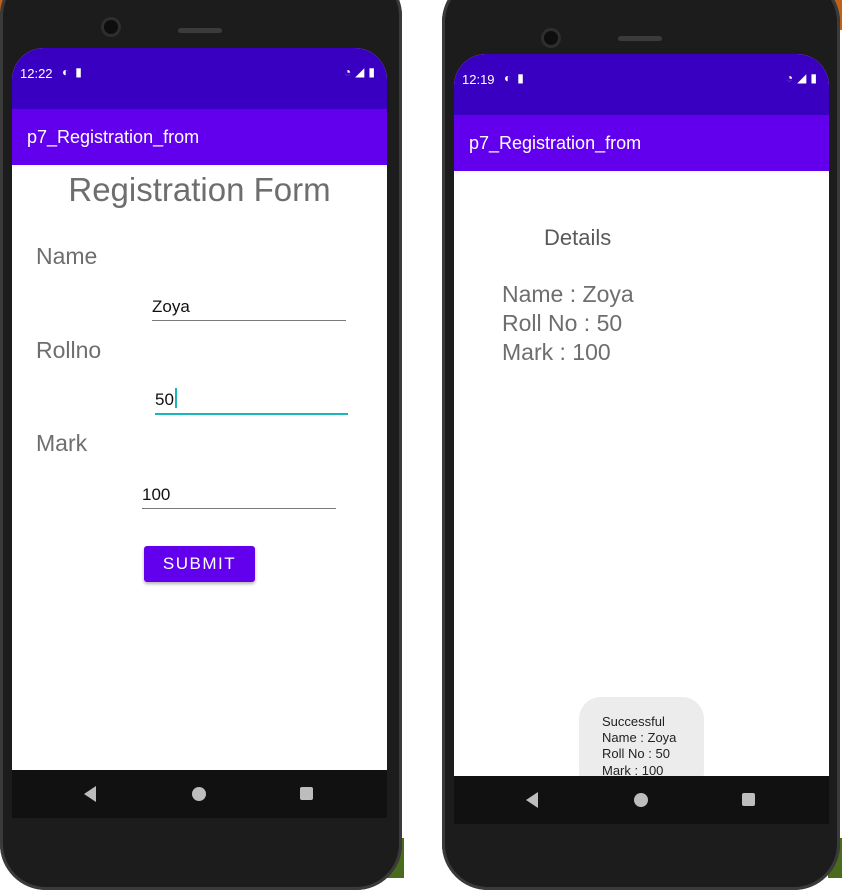 The width and height of the screenshot is (842, 890). I want to click on rollno-label: Rollno, so click(69, 350).